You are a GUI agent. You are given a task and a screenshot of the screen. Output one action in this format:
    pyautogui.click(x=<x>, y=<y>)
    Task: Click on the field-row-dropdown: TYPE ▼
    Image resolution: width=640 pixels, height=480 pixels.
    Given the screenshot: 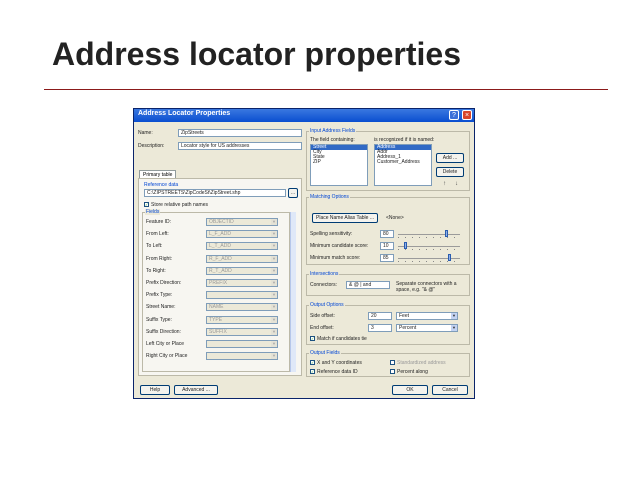 What is the action you would take?
    pyautogui.click(x=242, y=319)
    